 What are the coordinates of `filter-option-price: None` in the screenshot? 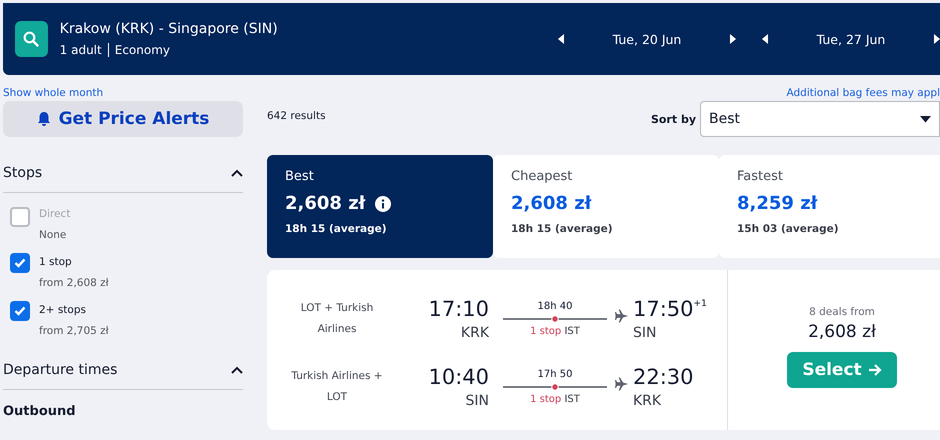 It's located at (53, 235).